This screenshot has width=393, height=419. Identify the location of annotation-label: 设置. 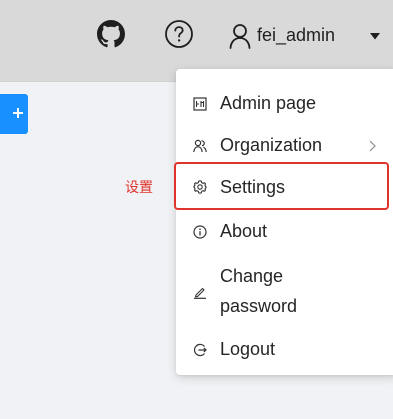
(139, 187).